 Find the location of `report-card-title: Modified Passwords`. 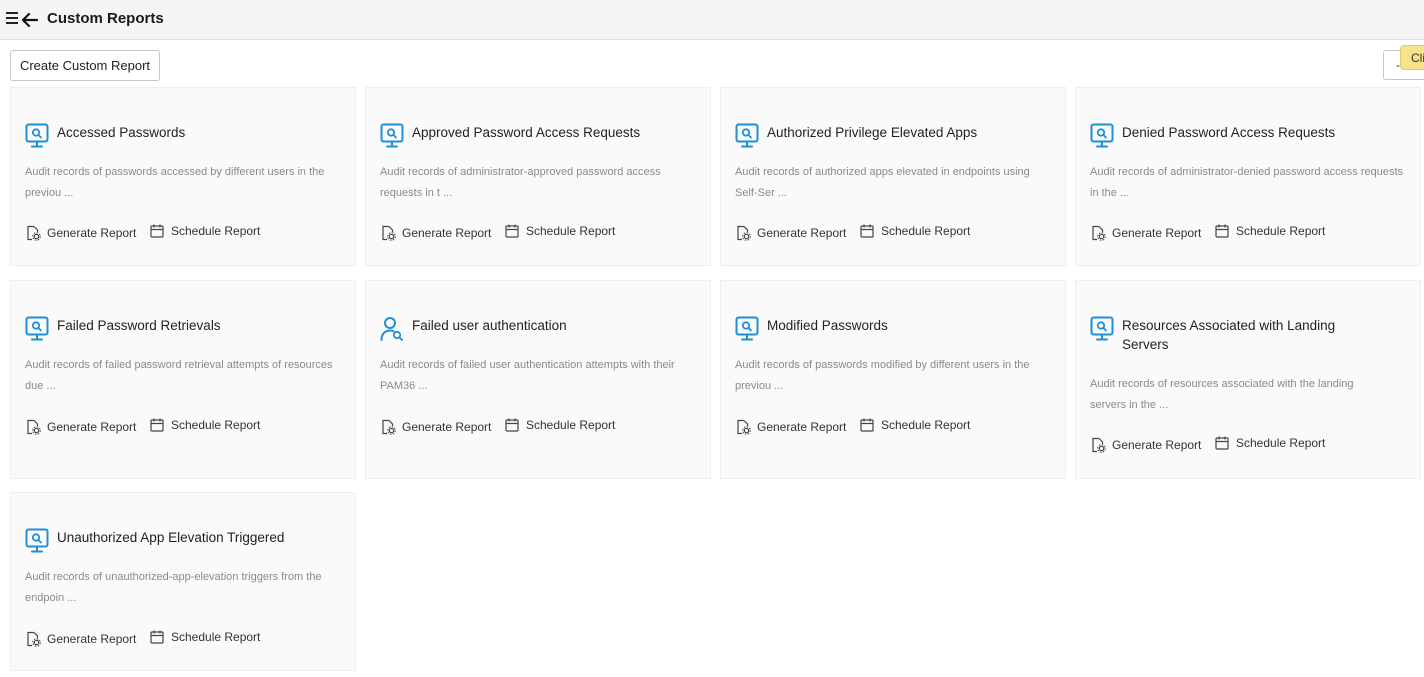

report-card-title: Modified Passwords is located at coordinates (902, 325).